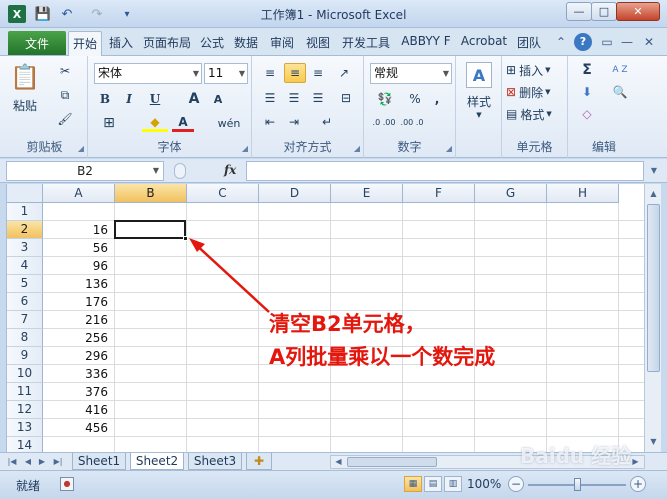  I want to click on tab-page-layout: 页面布局, so click(167, 44).